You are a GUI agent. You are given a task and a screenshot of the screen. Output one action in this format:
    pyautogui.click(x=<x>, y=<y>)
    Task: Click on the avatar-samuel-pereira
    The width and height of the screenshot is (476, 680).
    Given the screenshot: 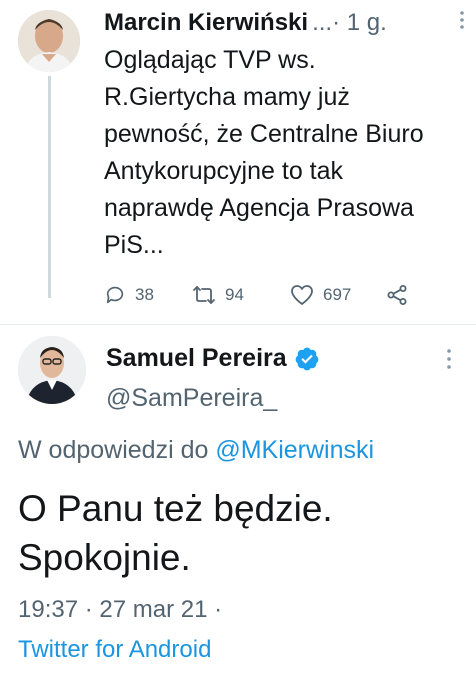 What is the action you would take?
    pyautogui.click(x=52, y=370)
    